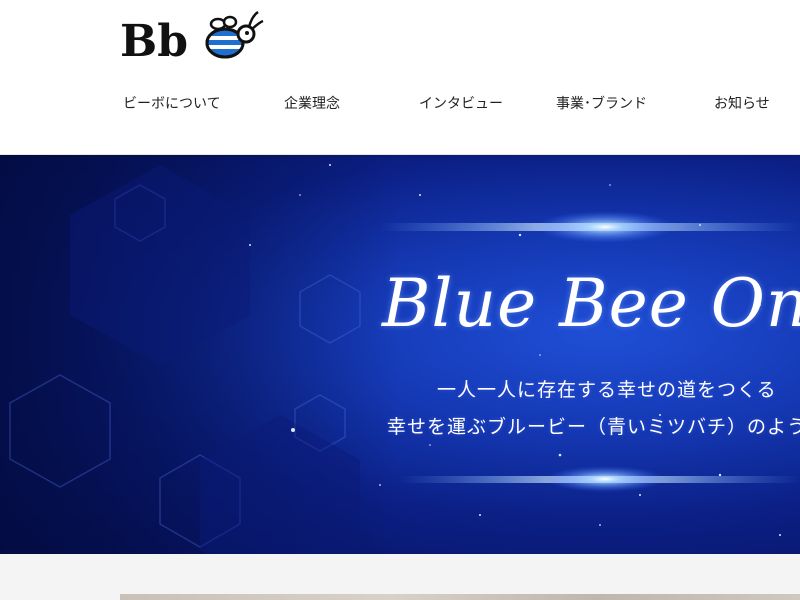 This screenshot has height=600, width=800. Describe the element at coordinates (460, 597) in the screenshot. I see `content-image` at that location.